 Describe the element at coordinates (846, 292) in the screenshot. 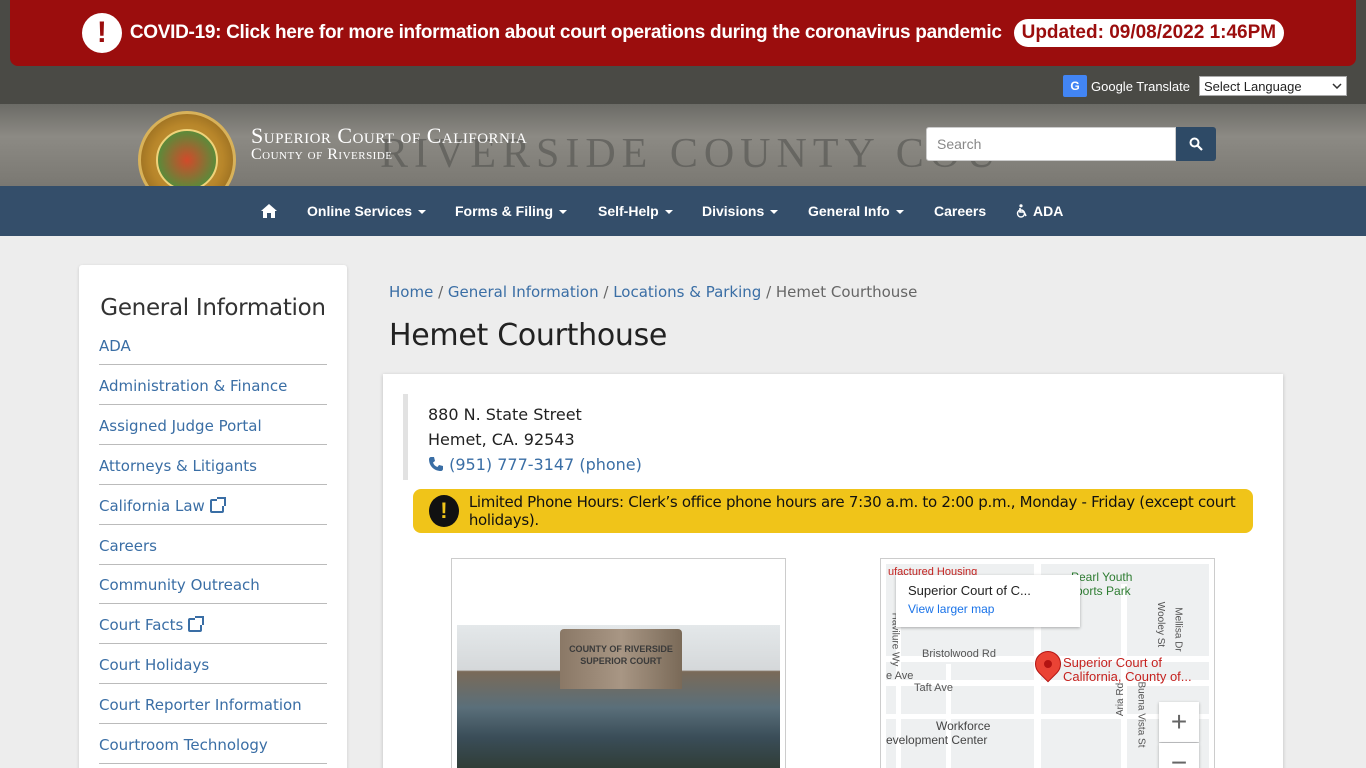

I see `breadcrumb-current: Hemet Courthouse` at that location.